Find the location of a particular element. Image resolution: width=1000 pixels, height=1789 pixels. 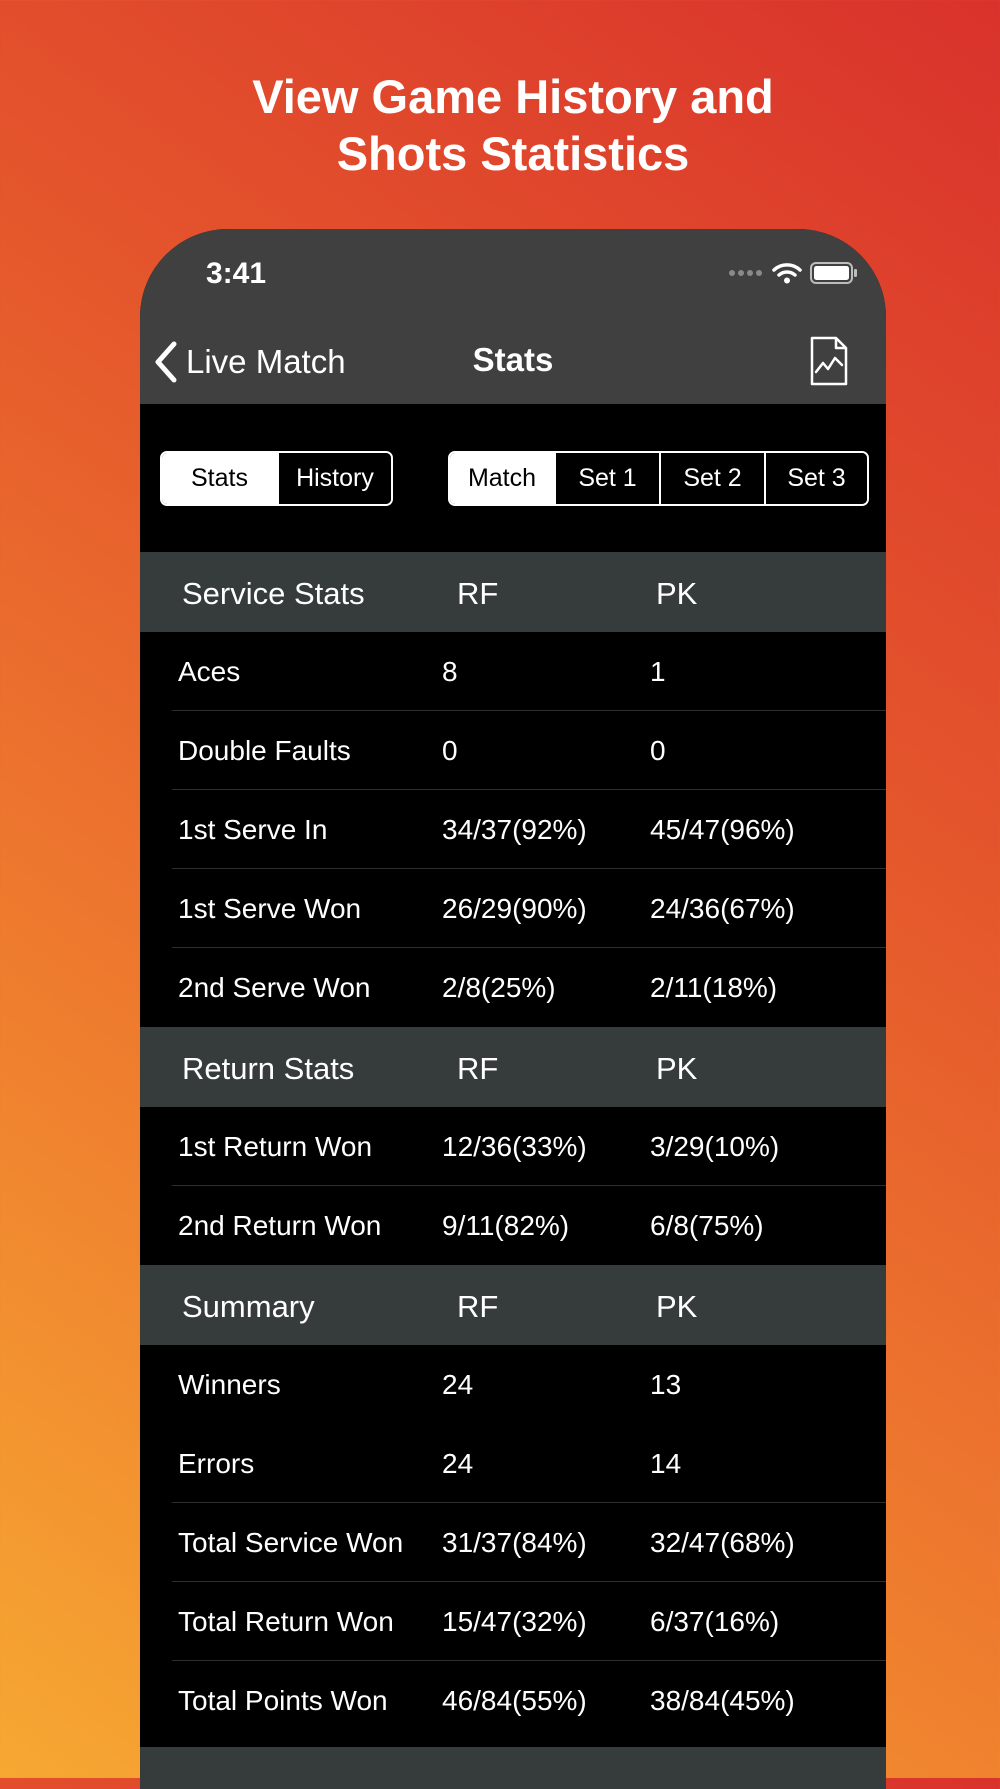

table-row: Errors 24 14 is located at coordinates (513, 1463).